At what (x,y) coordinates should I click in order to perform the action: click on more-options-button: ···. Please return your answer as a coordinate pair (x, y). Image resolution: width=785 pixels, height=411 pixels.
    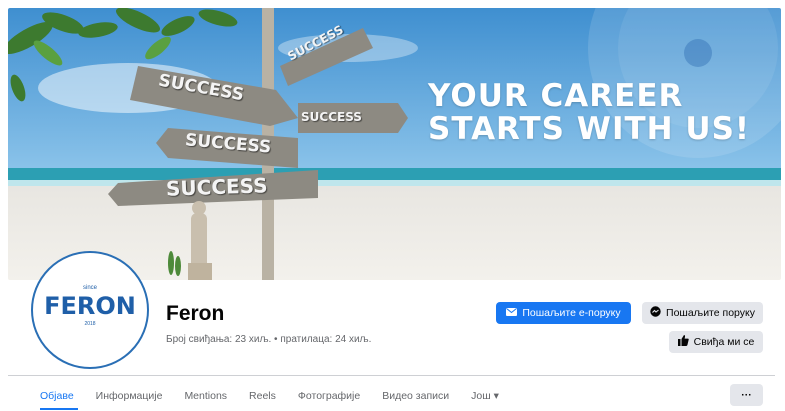
    Looking at the image, I should click on (746, 395).